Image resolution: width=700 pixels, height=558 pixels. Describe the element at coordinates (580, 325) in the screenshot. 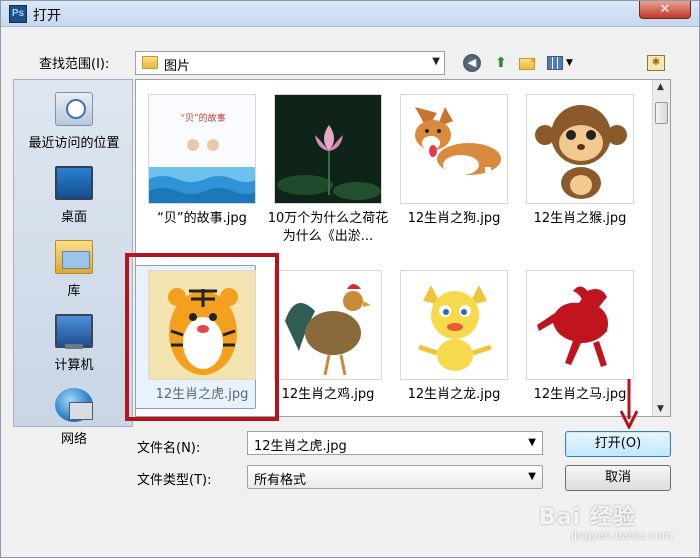

I see `thumbnail-horse` at that location.